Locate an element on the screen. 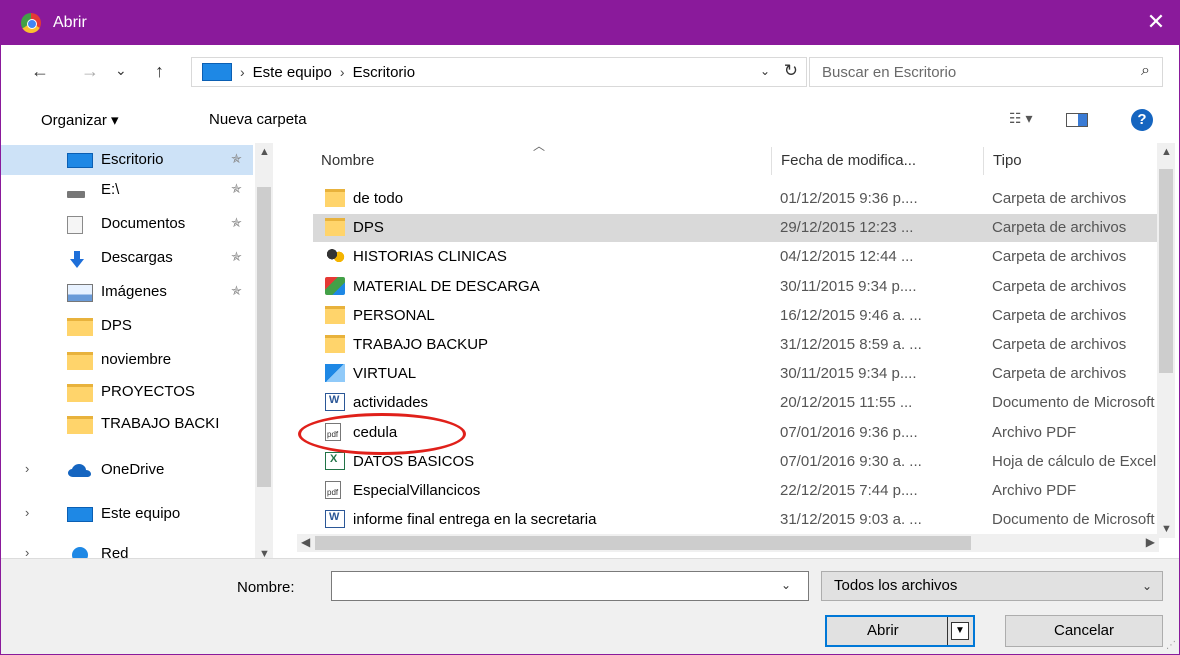 Image resolution: width=1180 pixels, height=655 pixels. open-options-caret-icon: ▼ is located at coordinates (960, 631).